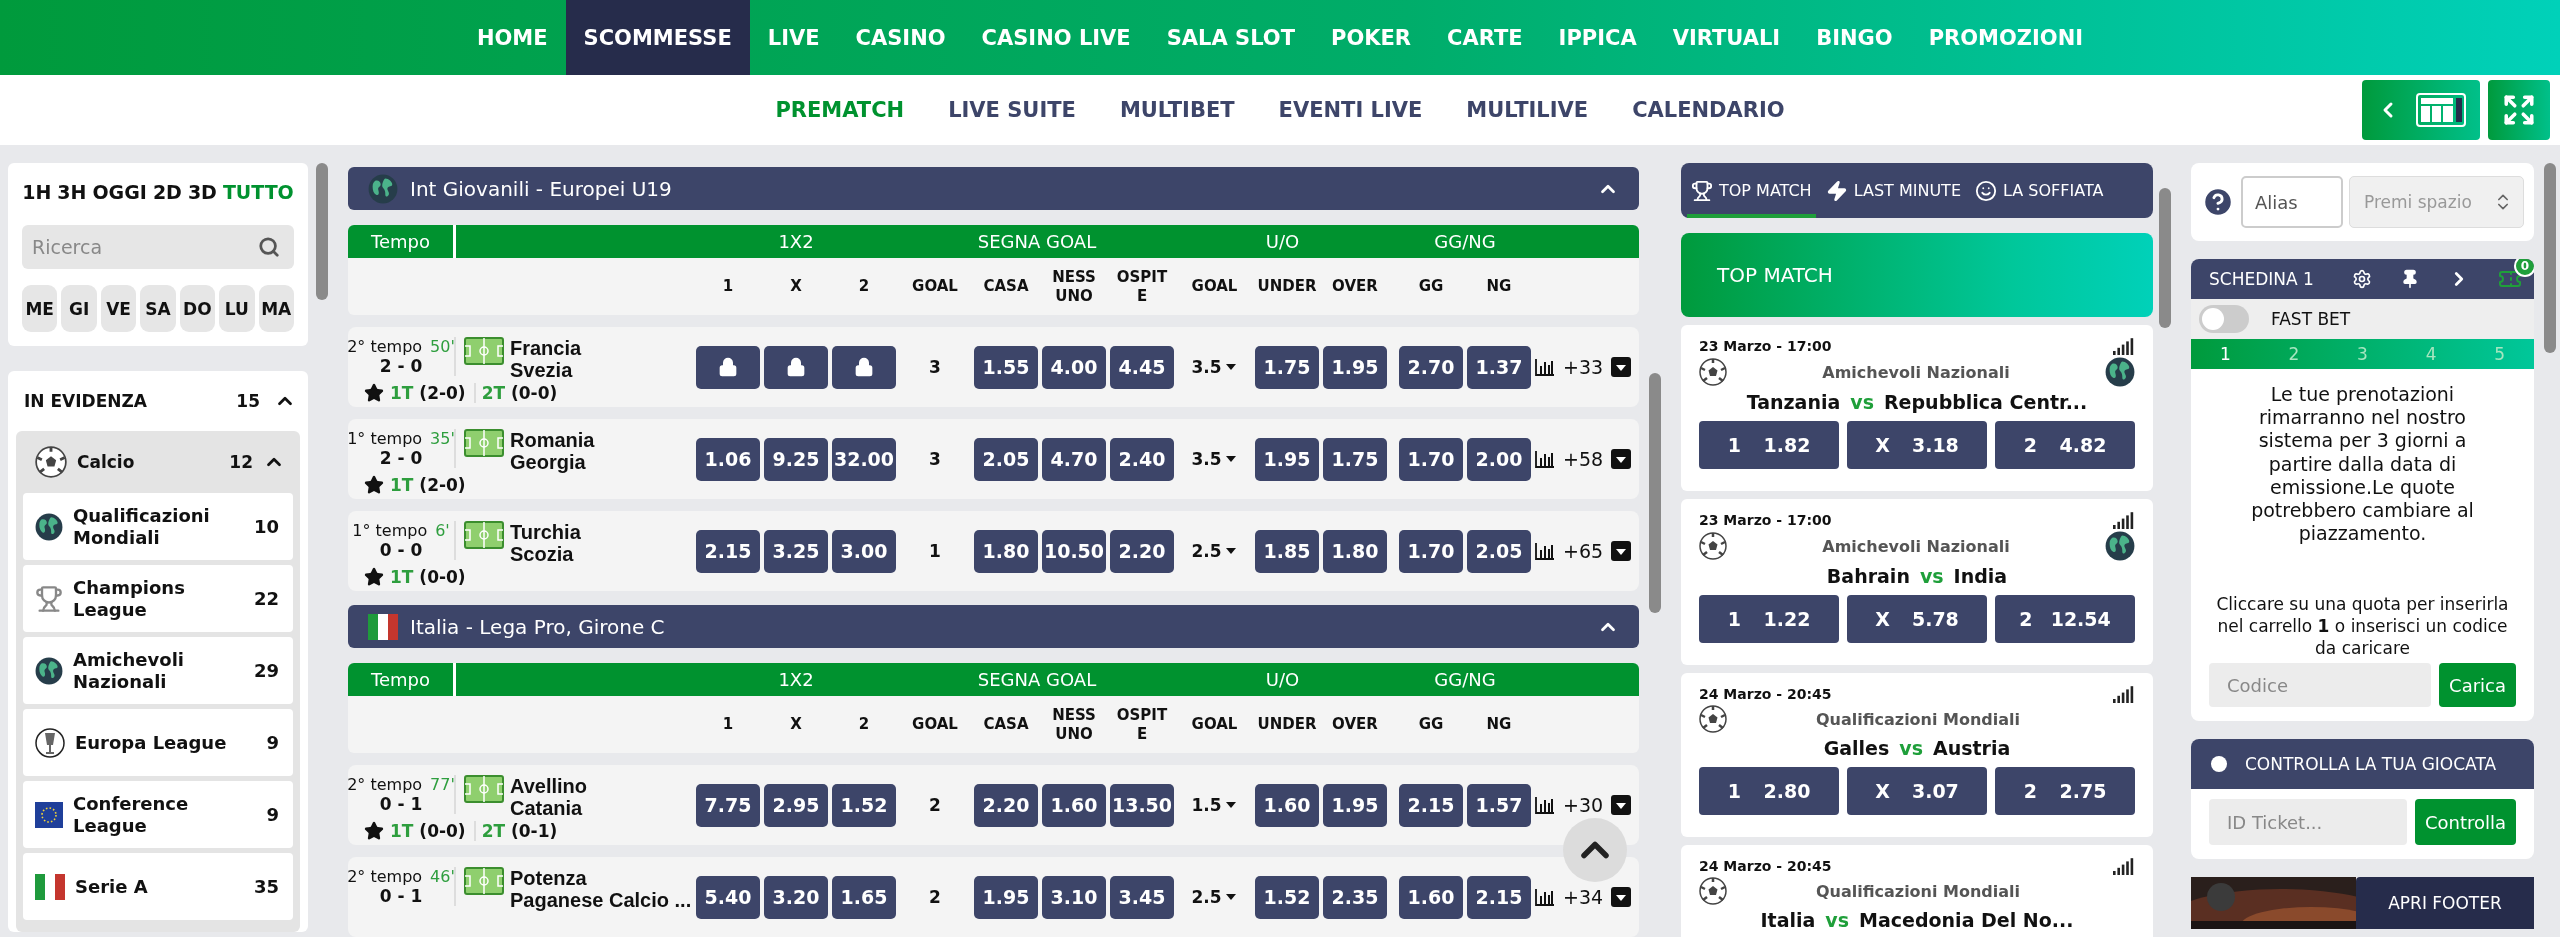 Image resolution: width=2560 pixels, height=937 pixels. I want to click on load-button: Carica, so click(2477, 685).